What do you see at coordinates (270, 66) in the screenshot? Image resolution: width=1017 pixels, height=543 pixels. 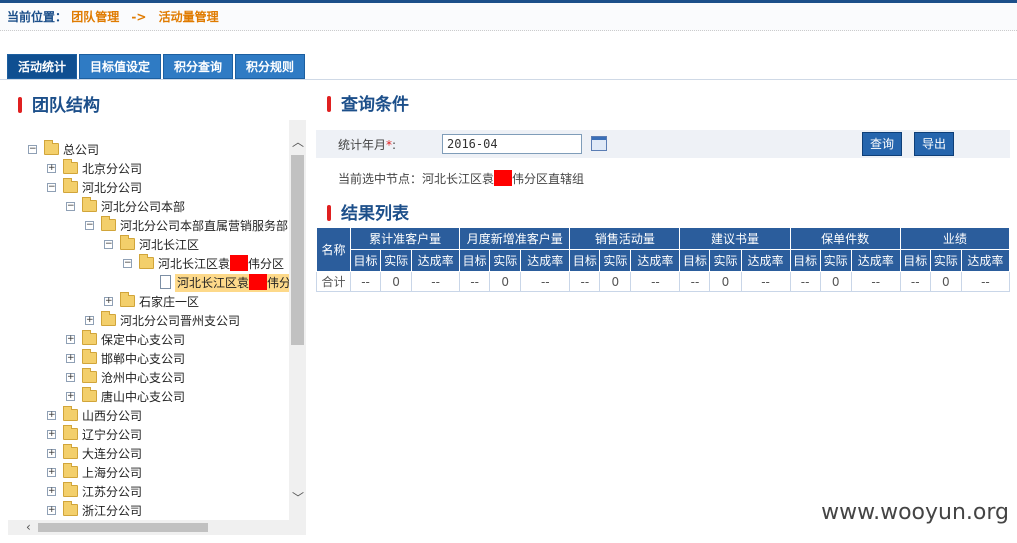 I see `tab-points-rules: 积分规则` at bounding box center [270, 66].